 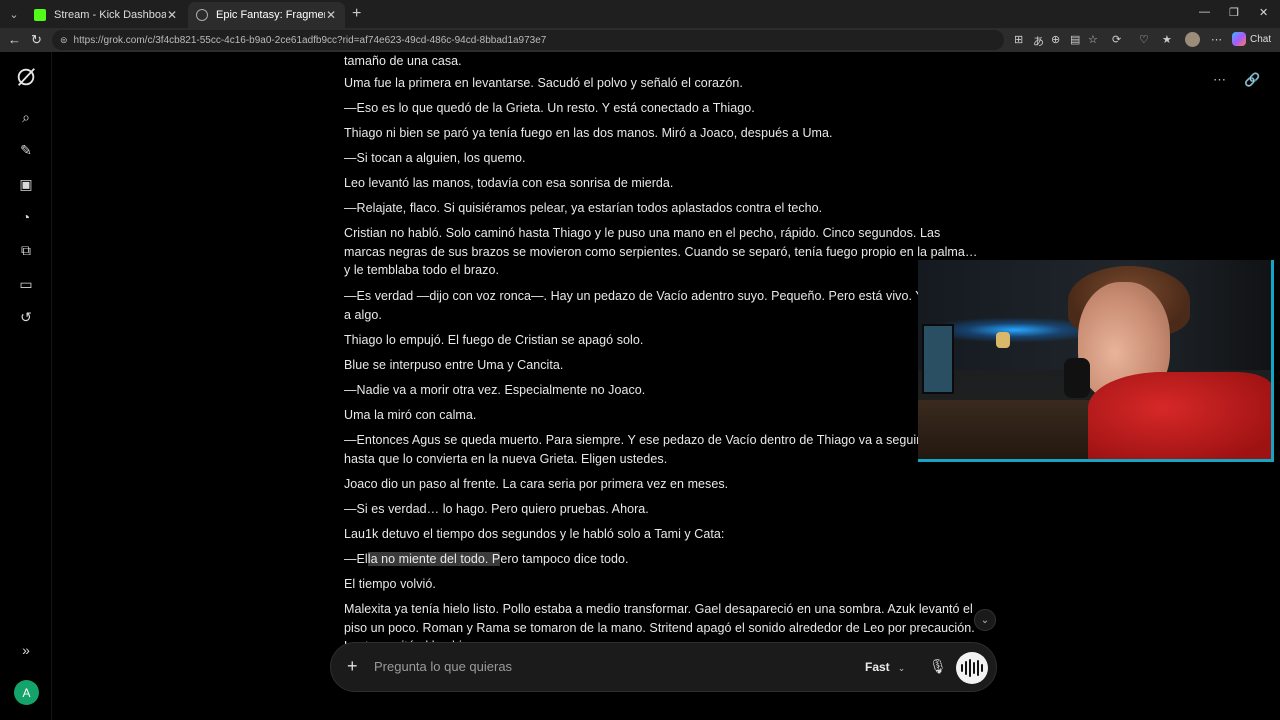 I want to click on webcam-overlay, so click(x=1096, y=361).